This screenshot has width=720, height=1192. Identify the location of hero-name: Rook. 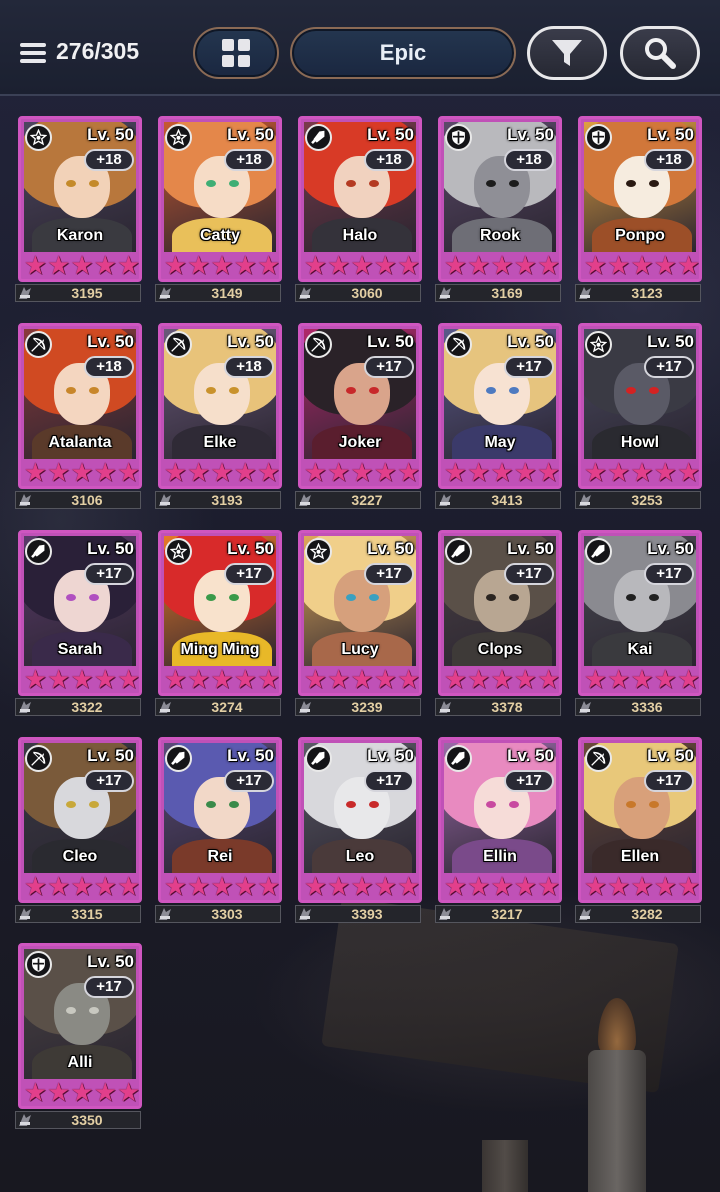
(500, 235).